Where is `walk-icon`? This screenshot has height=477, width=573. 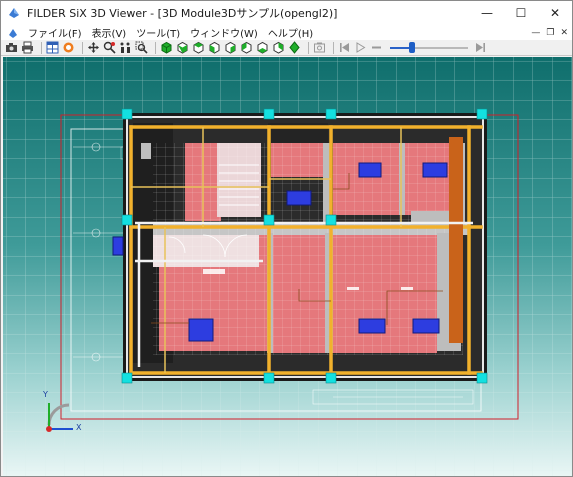
walk-icon is located at coordinates (125, 47).